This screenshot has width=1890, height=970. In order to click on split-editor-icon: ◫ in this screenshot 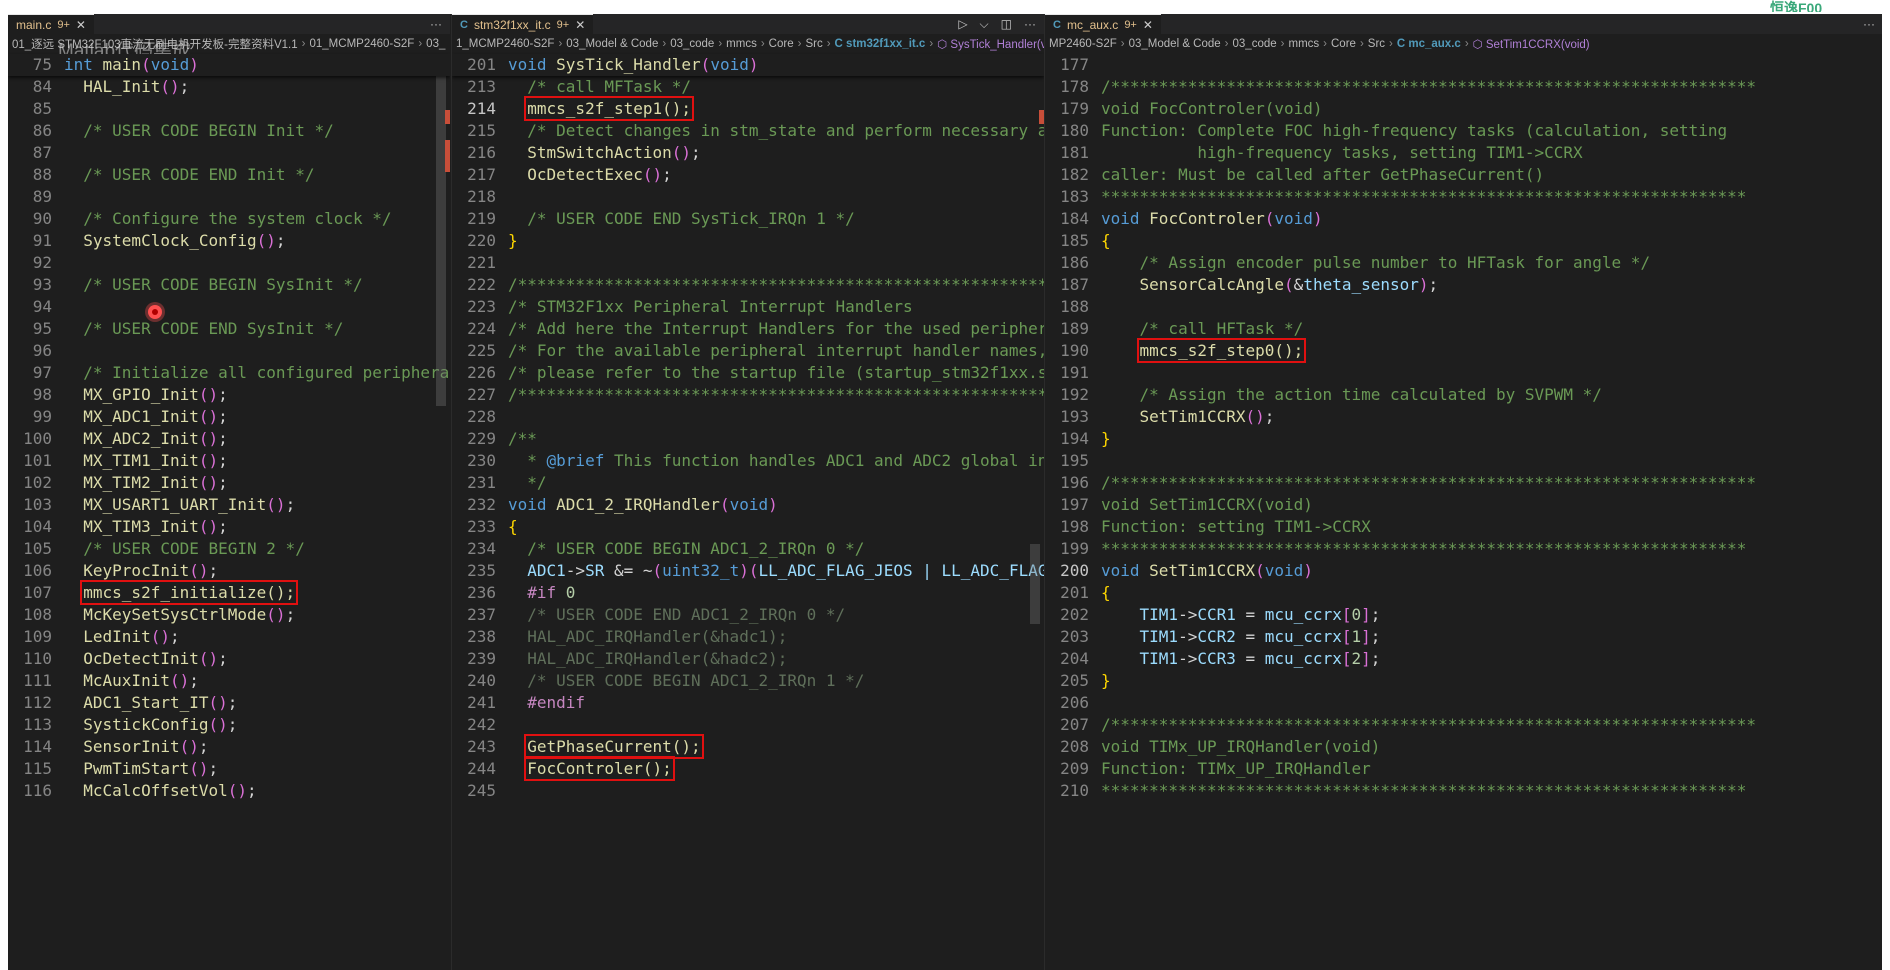, I will do `click(1006, 24)`.